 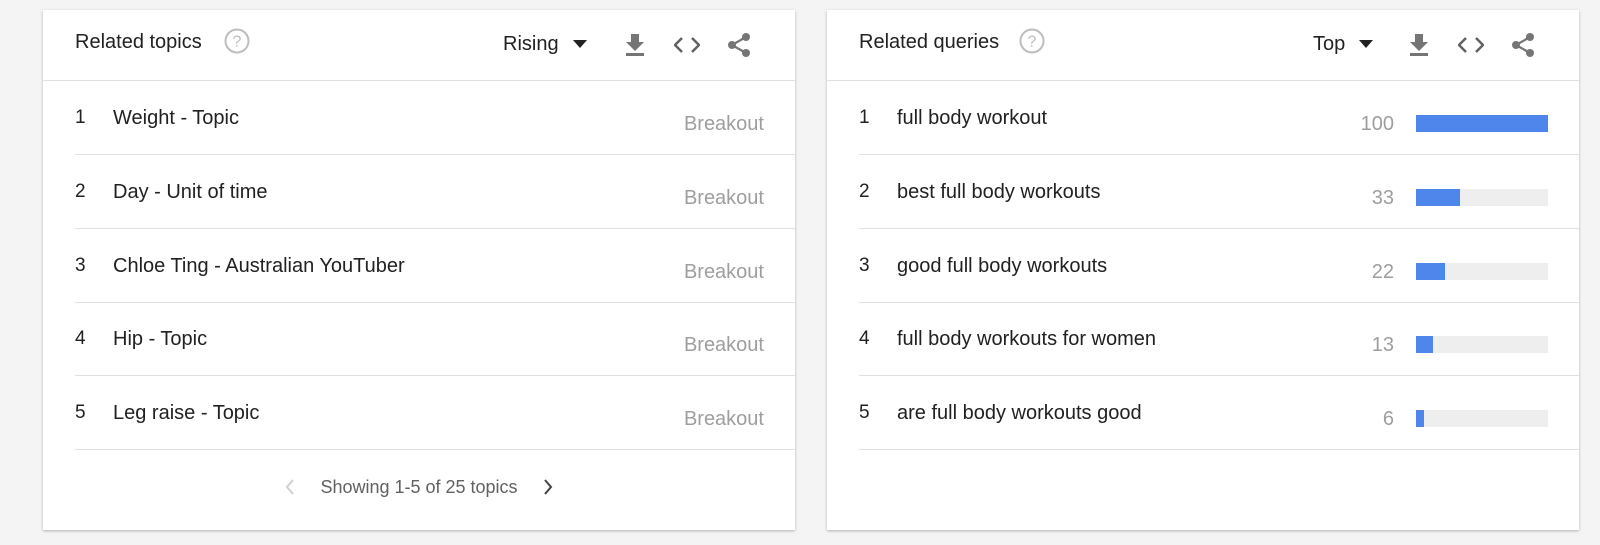 What do you see at coordinates (1219, 118) in the screenshot?
I see `list-item: 1 full body workout 100` at bounding box center [1219, 118].